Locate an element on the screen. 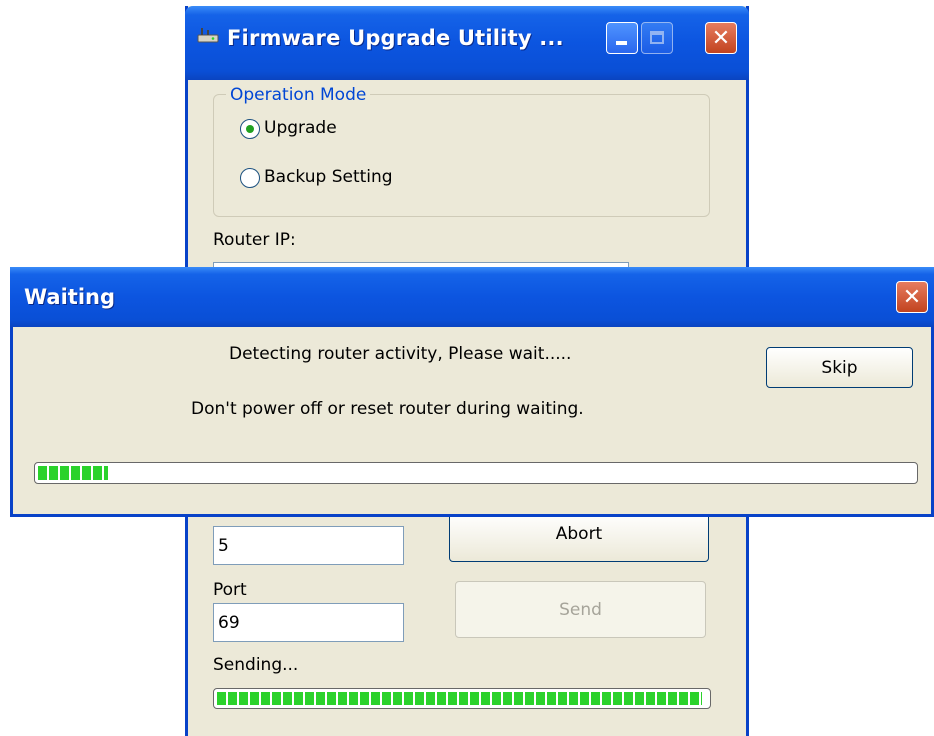 The width and height of the screenshot is (934, 736). waiting-close-button: ✕ is located at coordinates (912, 297).